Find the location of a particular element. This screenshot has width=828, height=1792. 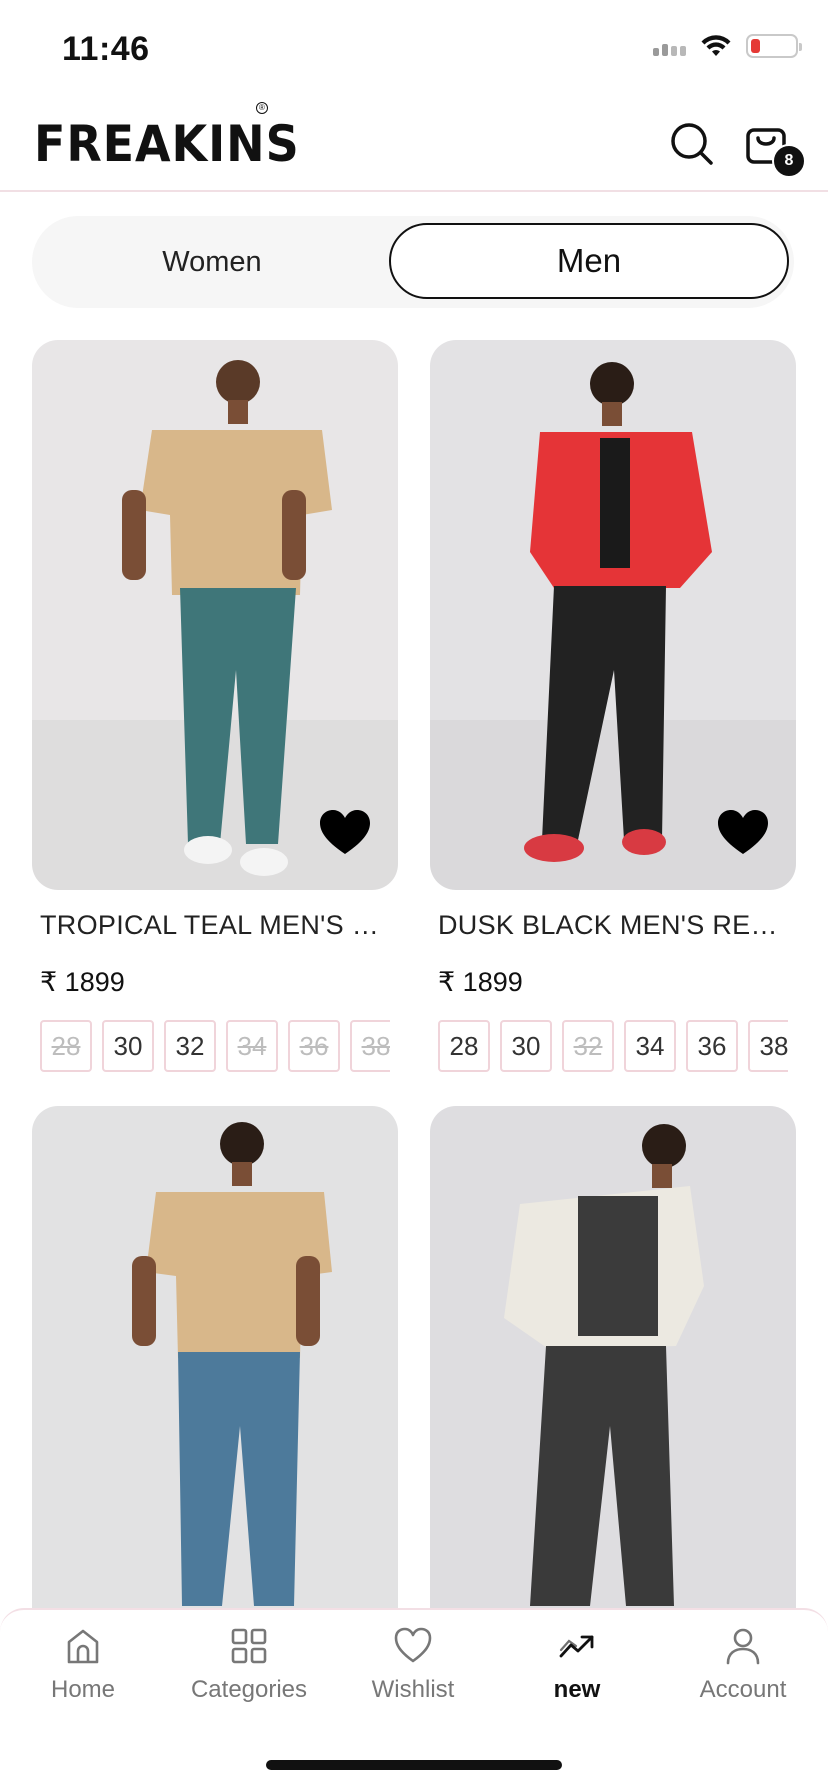

battery-icon is located at coordinates (774, 46).